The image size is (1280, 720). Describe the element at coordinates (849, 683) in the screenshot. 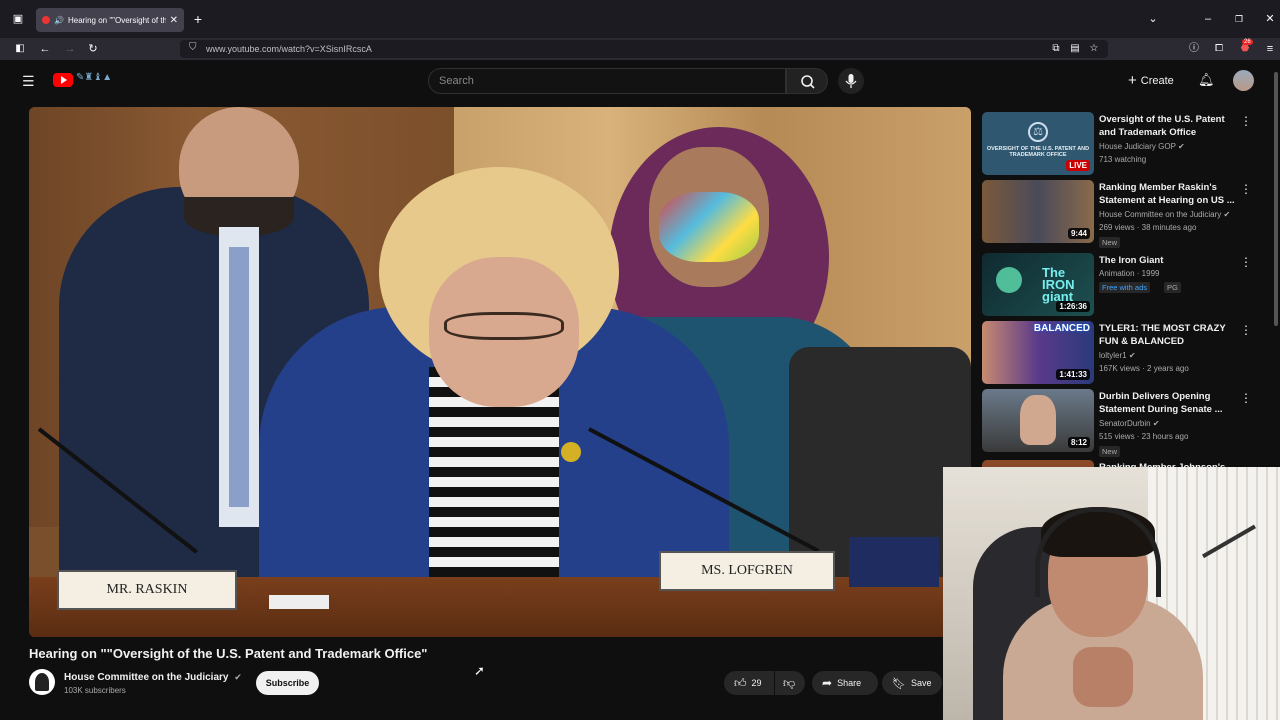

I see `share-label: Share` at that location.